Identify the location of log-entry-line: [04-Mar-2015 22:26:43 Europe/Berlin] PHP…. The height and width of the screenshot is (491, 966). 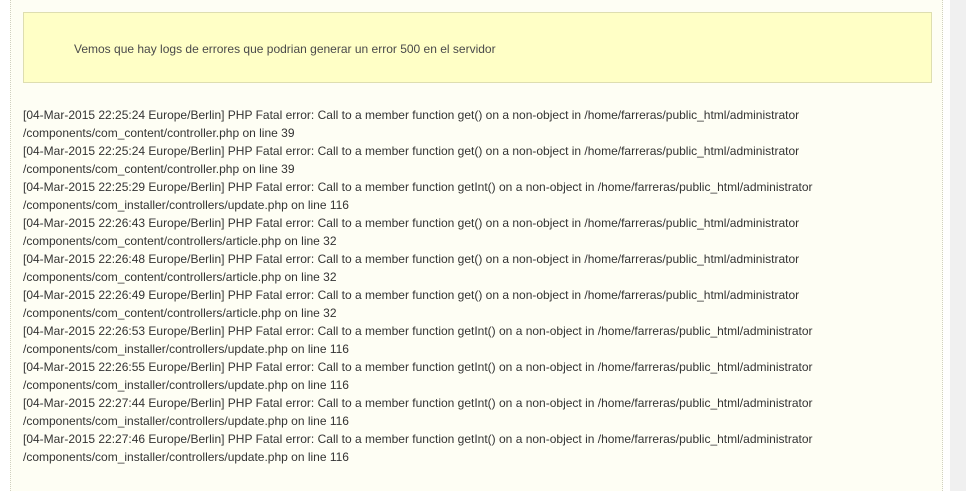
(411, 223).